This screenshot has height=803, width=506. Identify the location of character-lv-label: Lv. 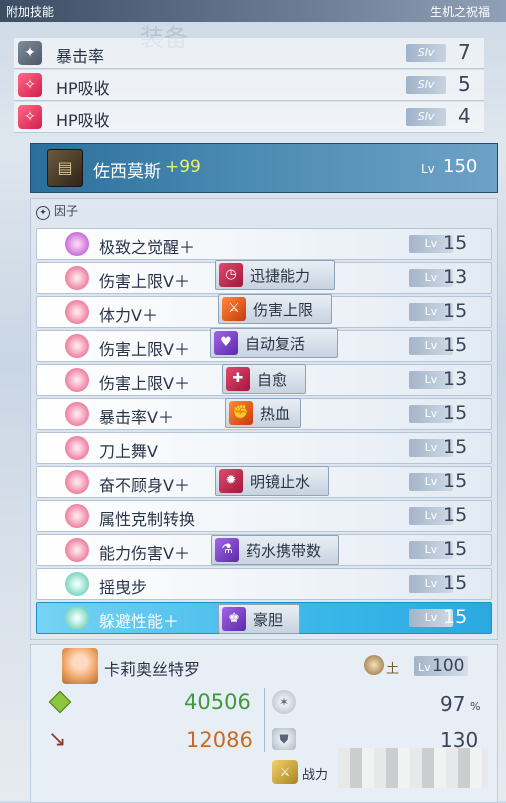
(424, 667).